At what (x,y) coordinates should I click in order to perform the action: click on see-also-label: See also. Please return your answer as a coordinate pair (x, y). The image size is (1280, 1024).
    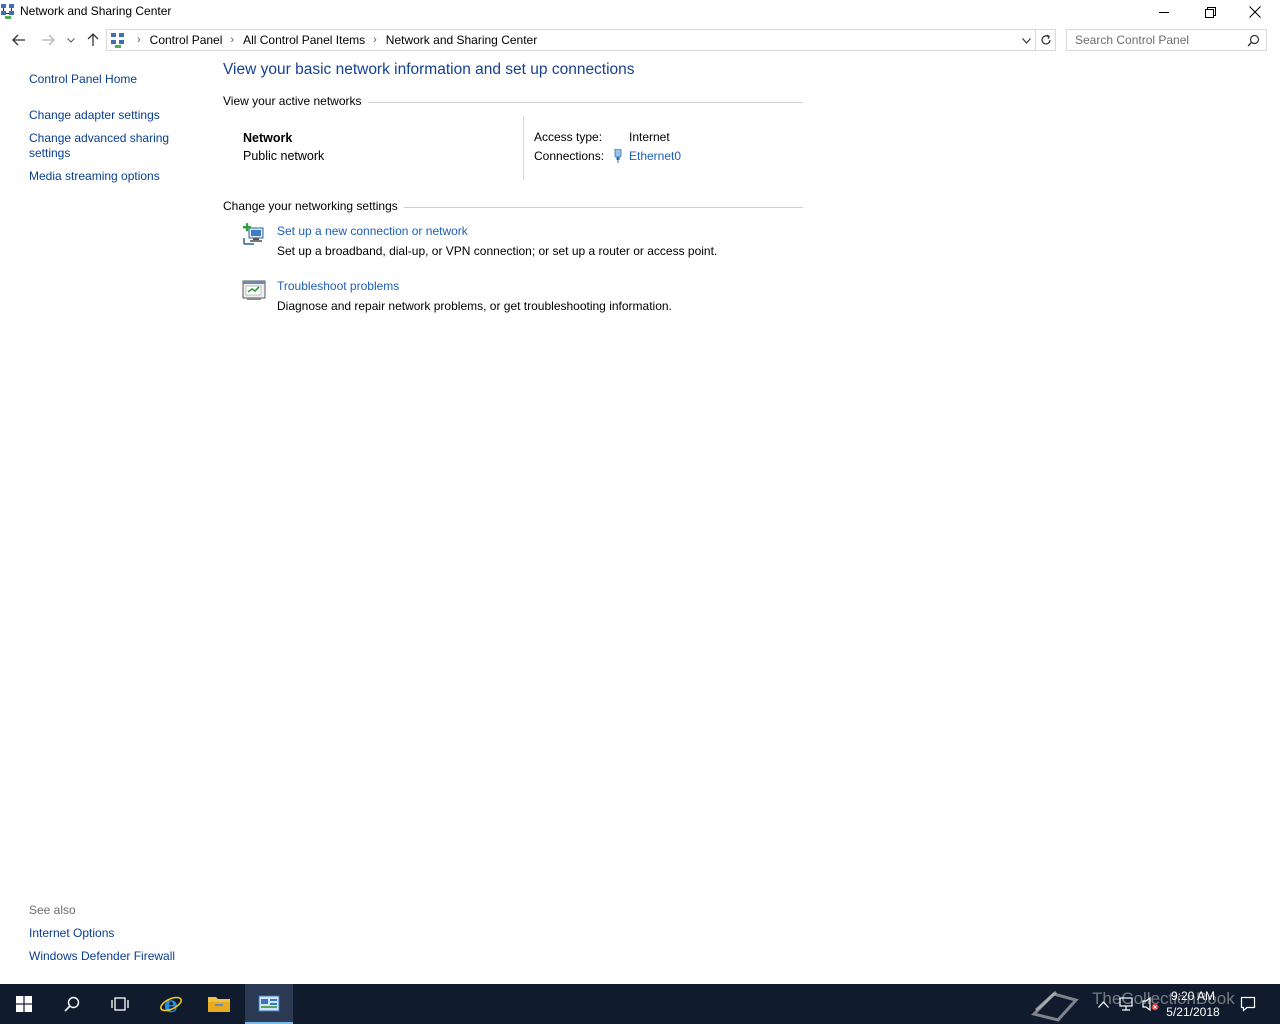
    Looking at the image, I should click on (52, 910).